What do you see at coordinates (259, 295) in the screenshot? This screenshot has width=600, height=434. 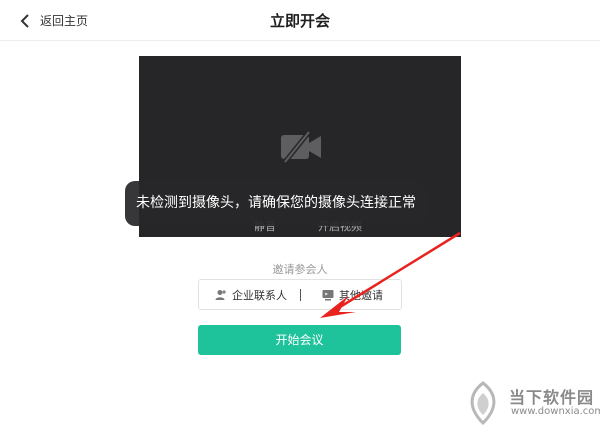 I see `invite-enterprise-contacts-label: 企业联系人` at bounding box center [259, 295].